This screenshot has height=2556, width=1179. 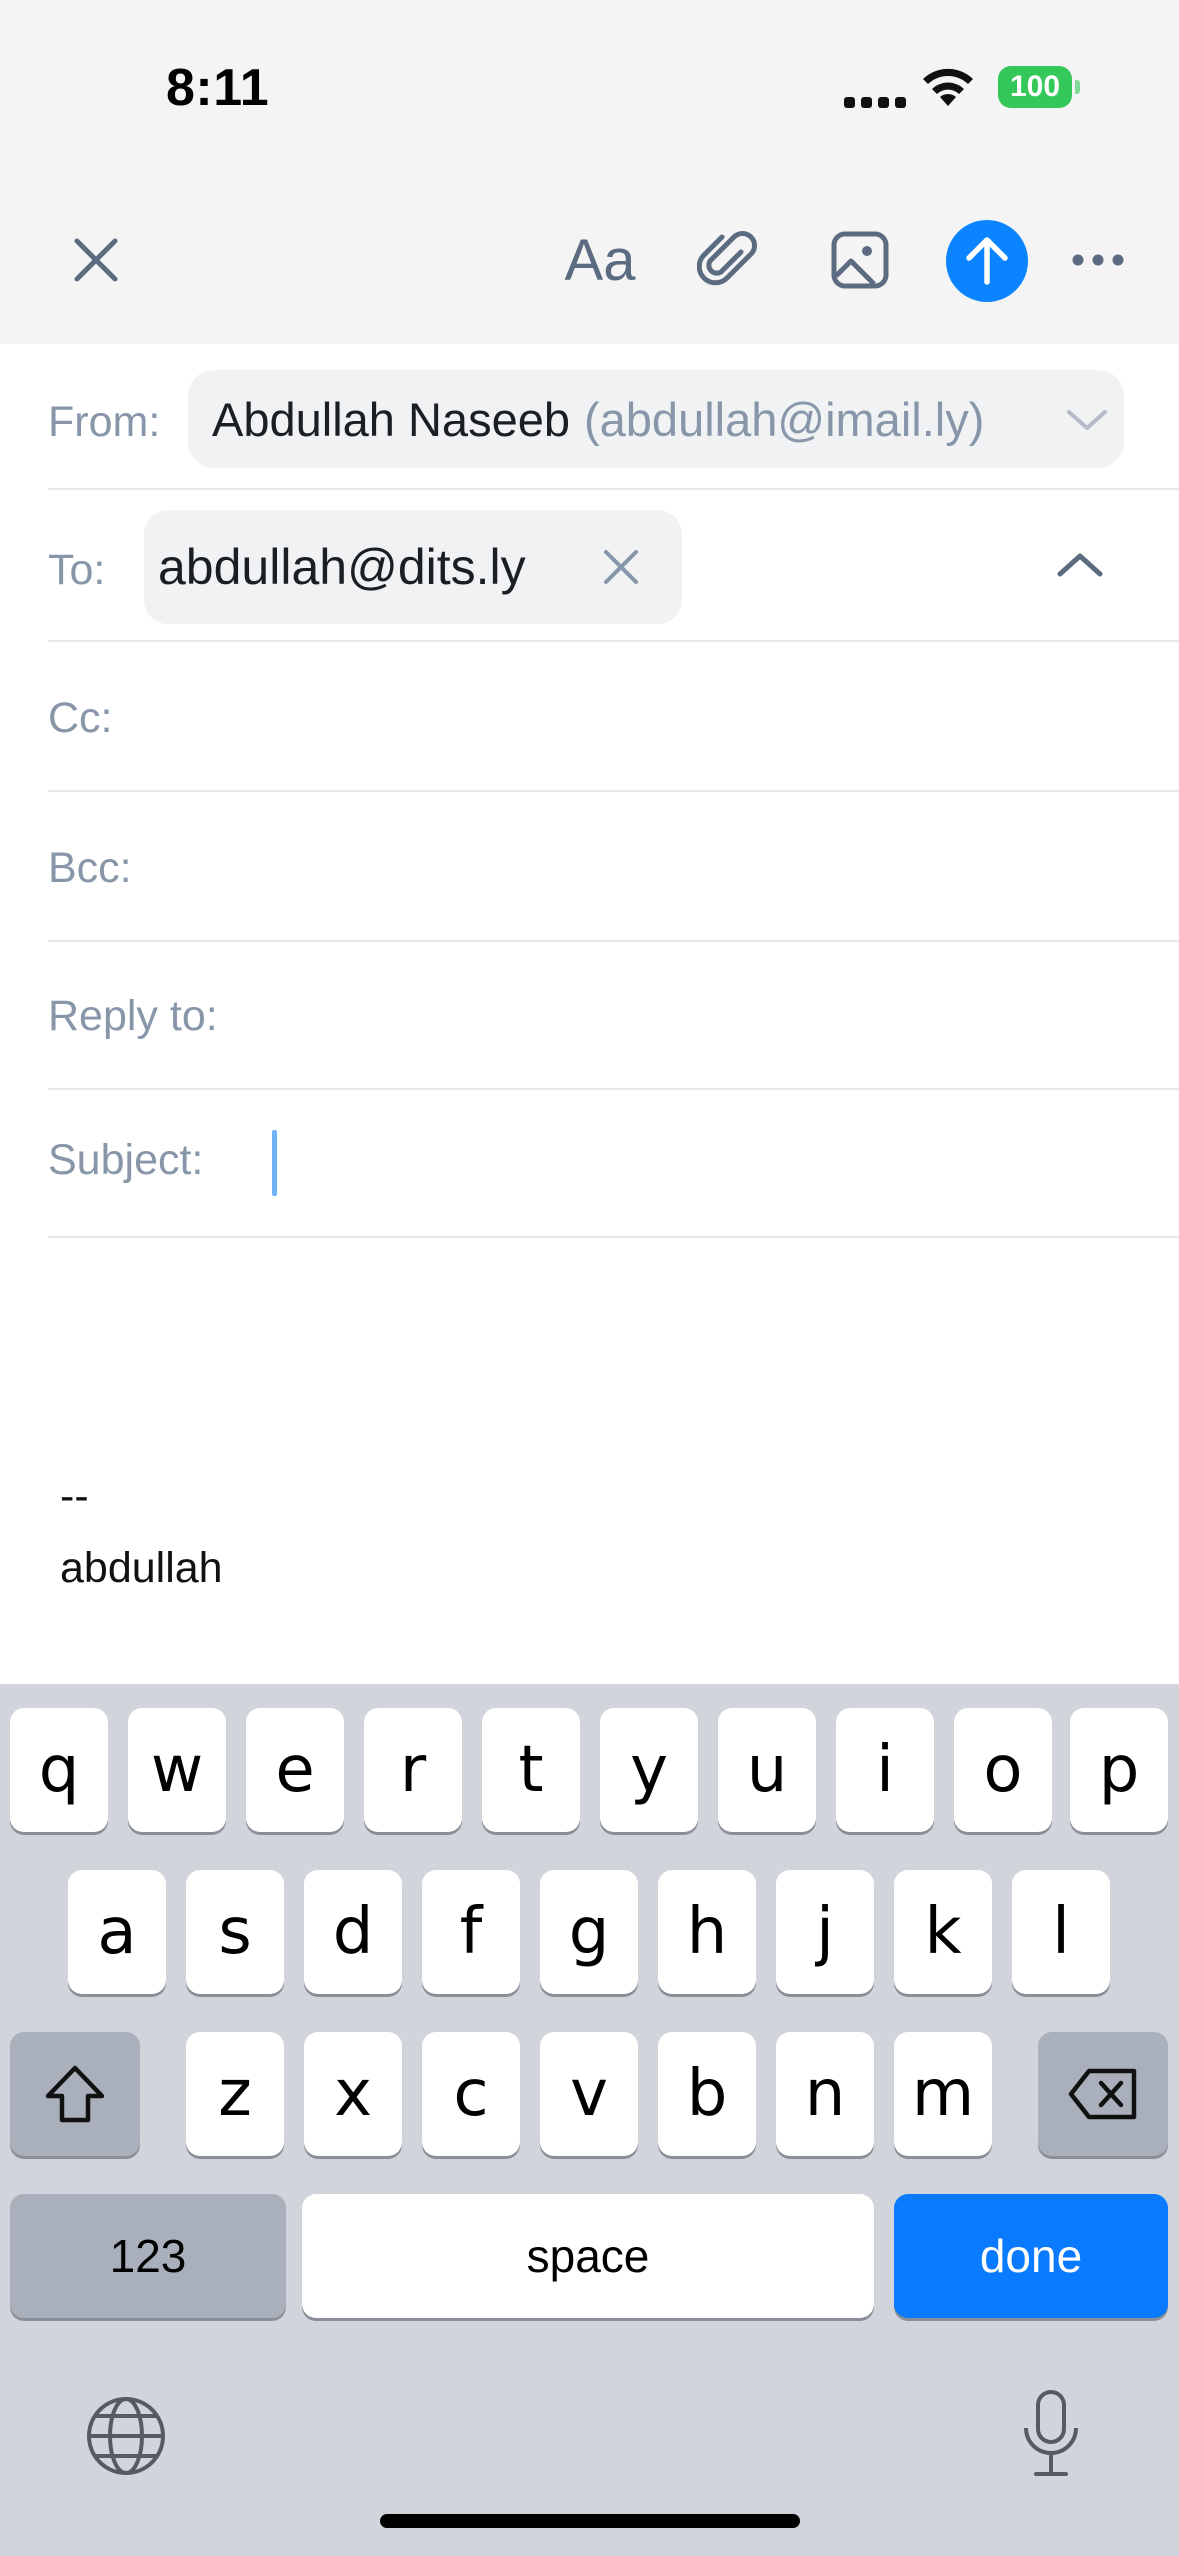 I want to click on shift-icon, so click(x=75, y=2094).